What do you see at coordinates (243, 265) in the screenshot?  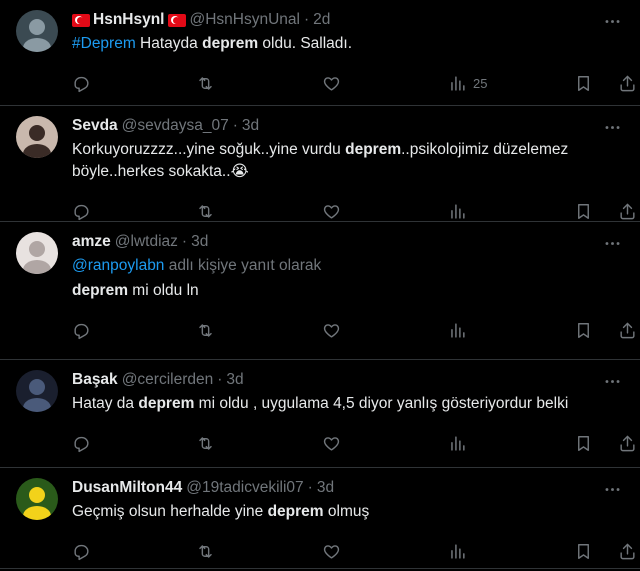 I see `reply-suffix: adlı kişiye yanıt olarak` at bounding box center [243, 265].